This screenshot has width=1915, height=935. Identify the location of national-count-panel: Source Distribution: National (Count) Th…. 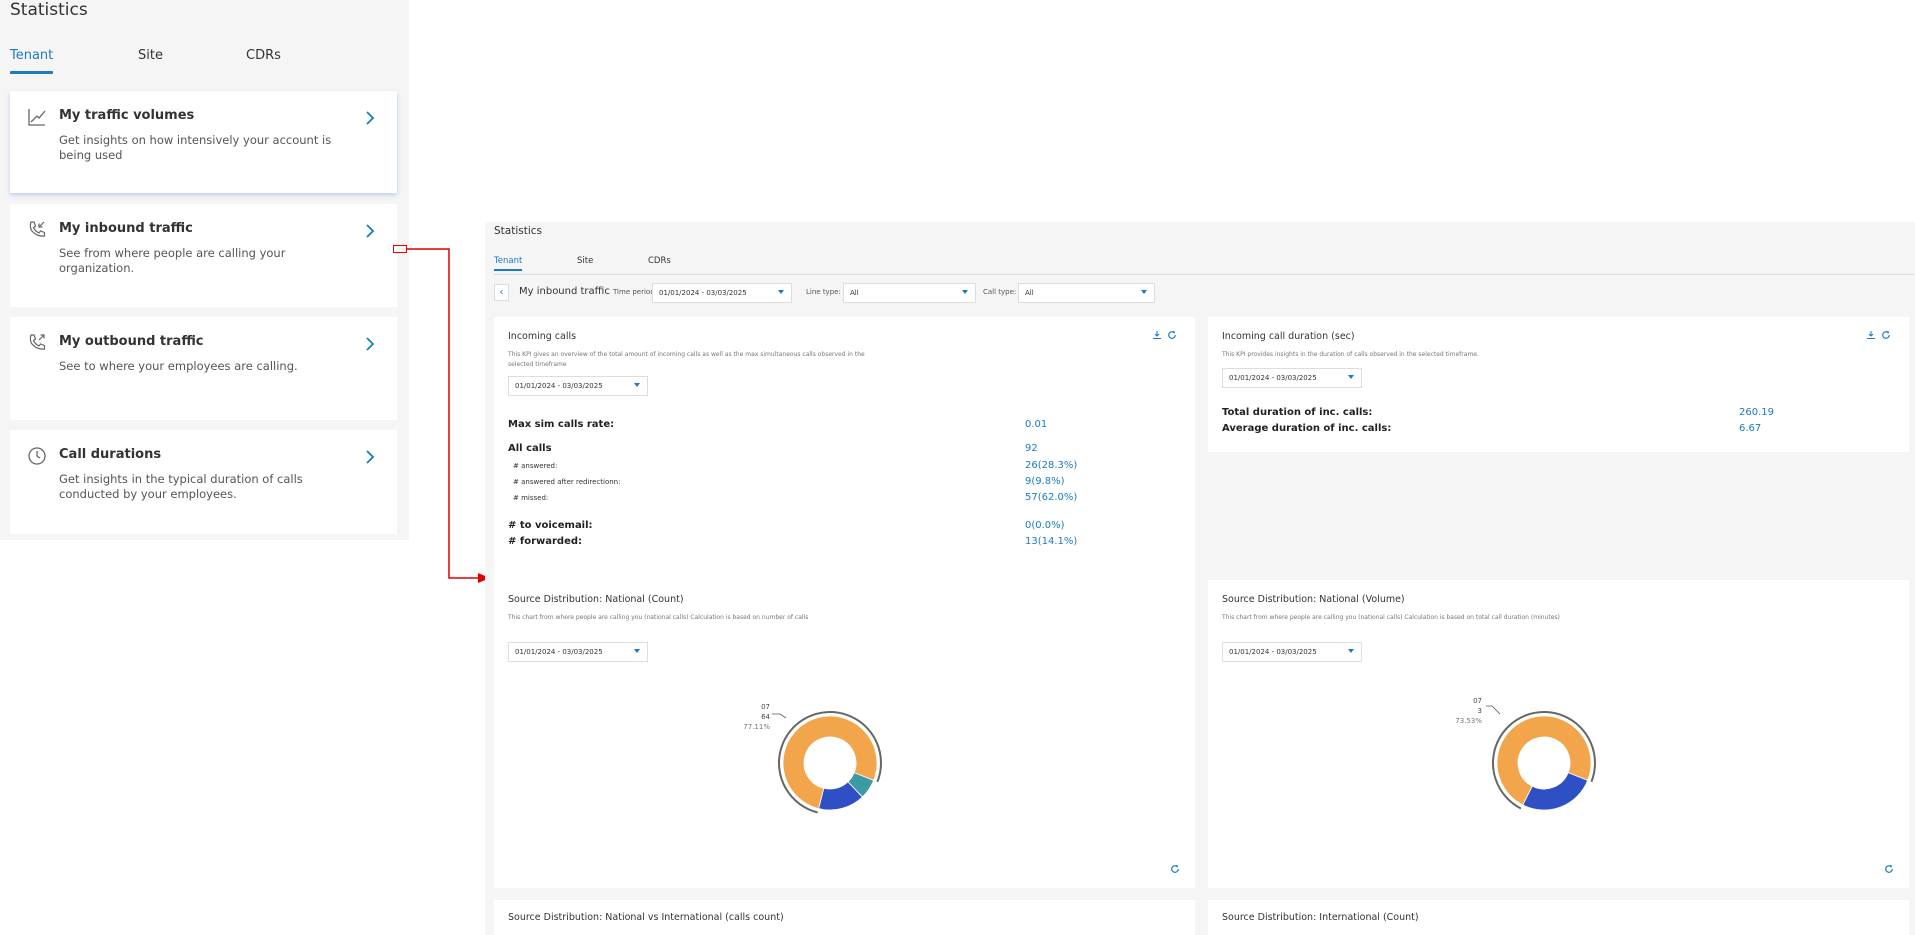
(844, 734).